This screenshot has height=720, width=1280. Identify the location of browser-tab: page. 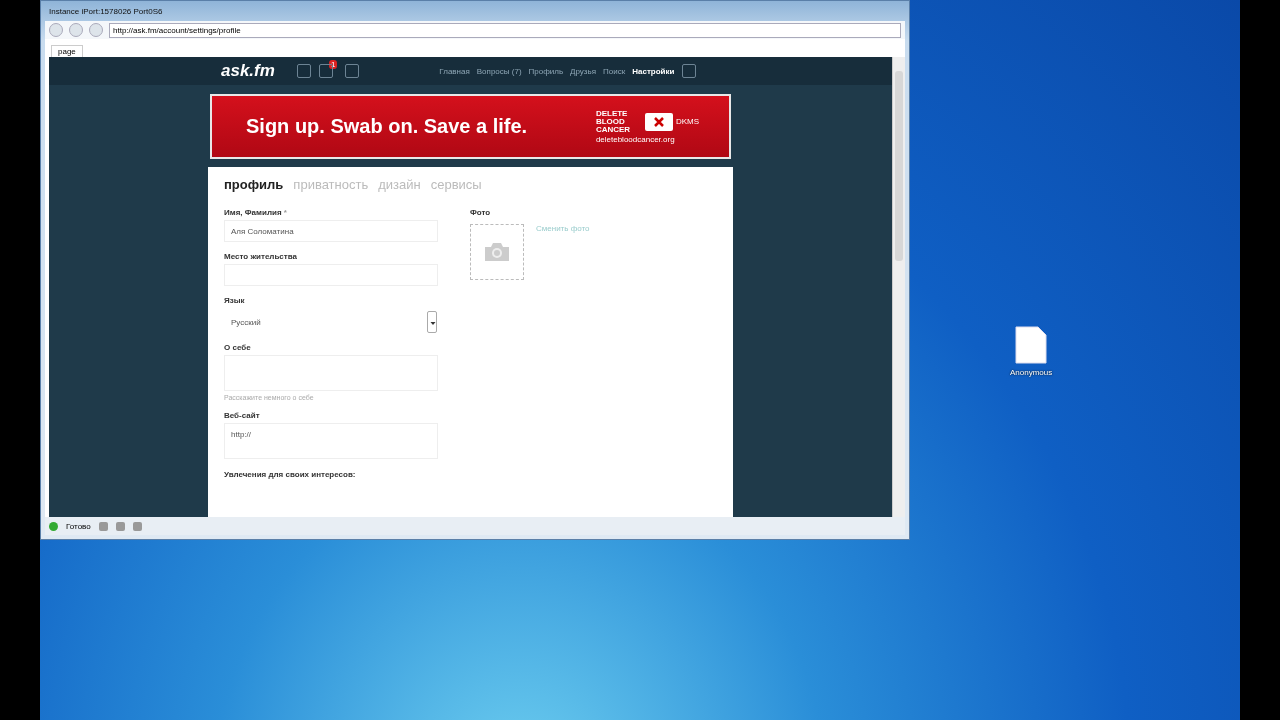
(67, 51).